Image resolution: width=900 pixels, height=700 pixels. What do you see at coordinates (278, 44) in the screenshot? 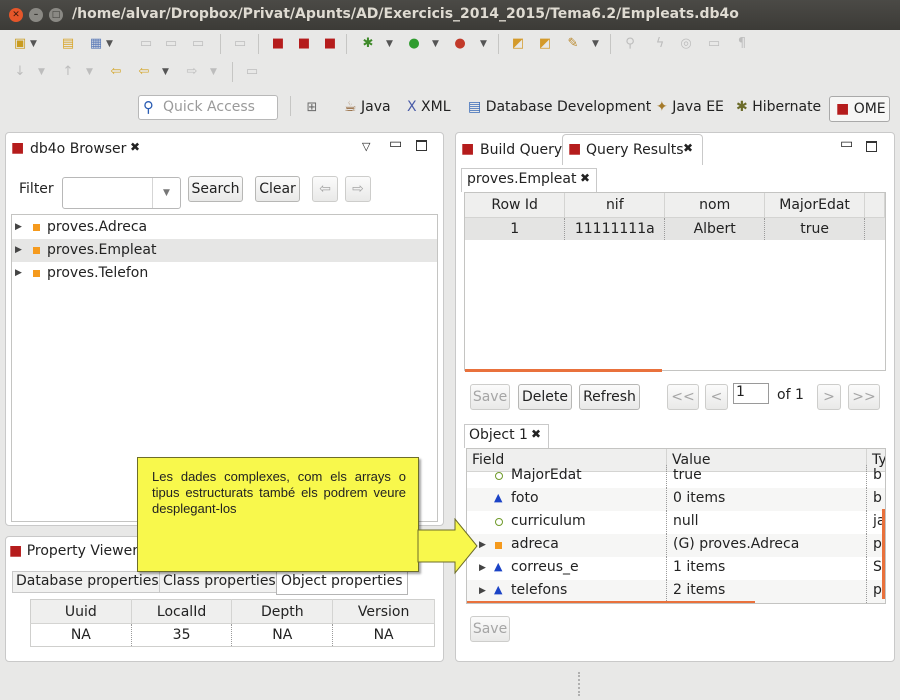
I see `db4o-connect-icon: ■` at bounding box center [278, 44].